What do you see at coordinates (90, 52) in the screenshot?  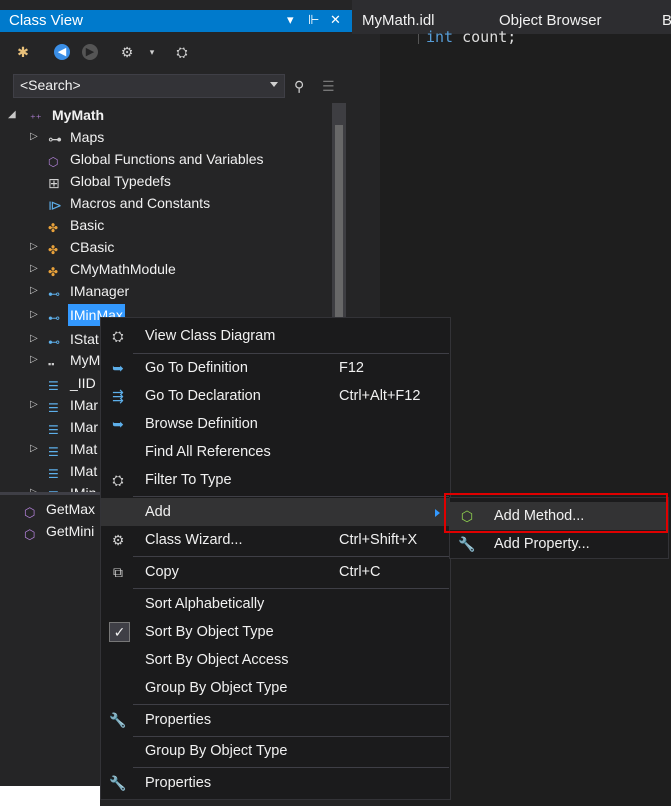 I see `forward-button: ▶` at bounding box center [90, 52].